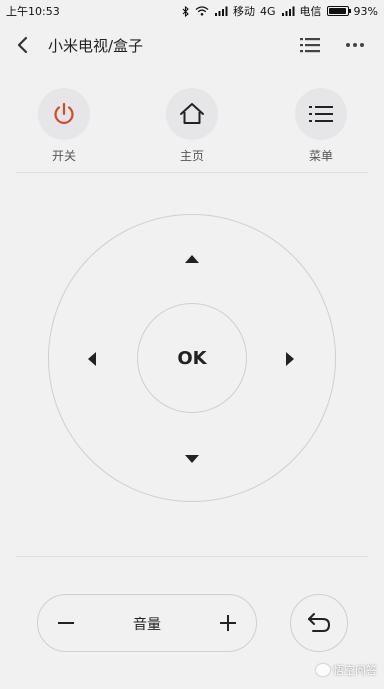 Image resolution: width=384 pixels, height=689 pixels. I want to click on volume-control: 音量, so click(147, 623).